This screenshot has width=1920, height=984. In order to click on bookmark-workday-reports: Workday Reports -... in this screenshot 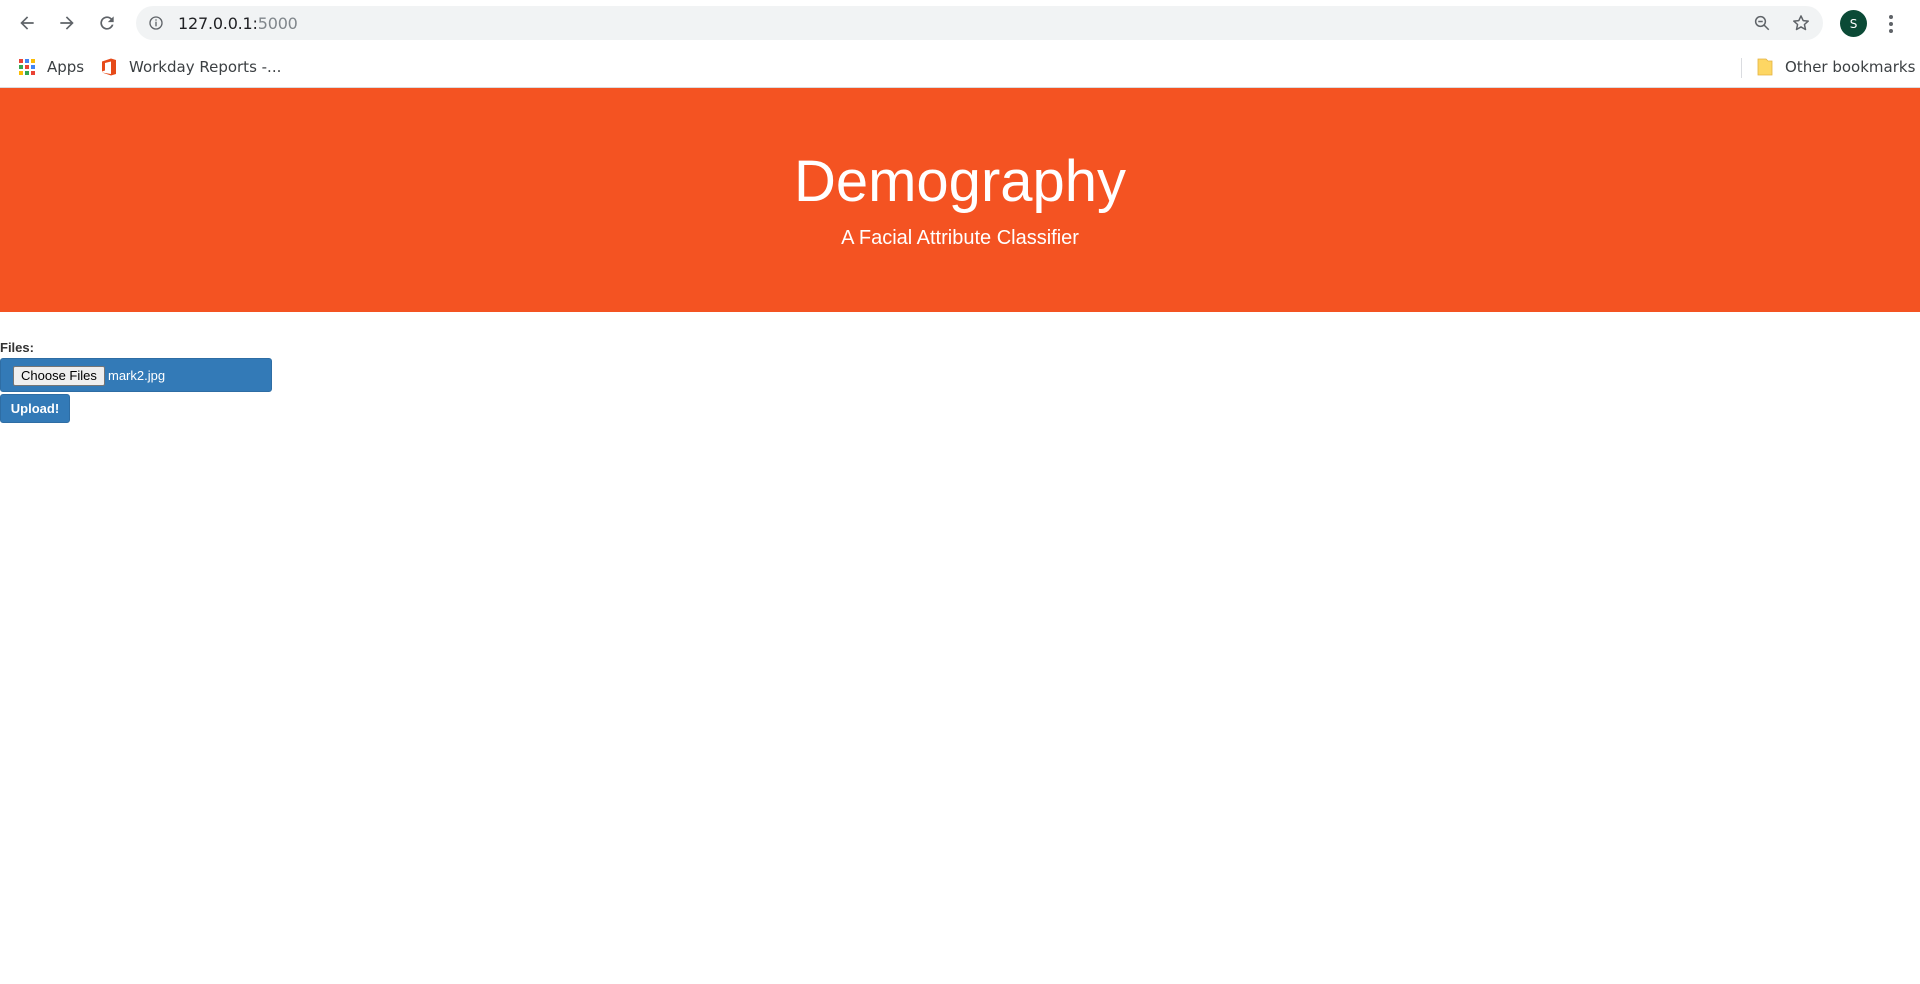, I will do `click(191, 67)`.